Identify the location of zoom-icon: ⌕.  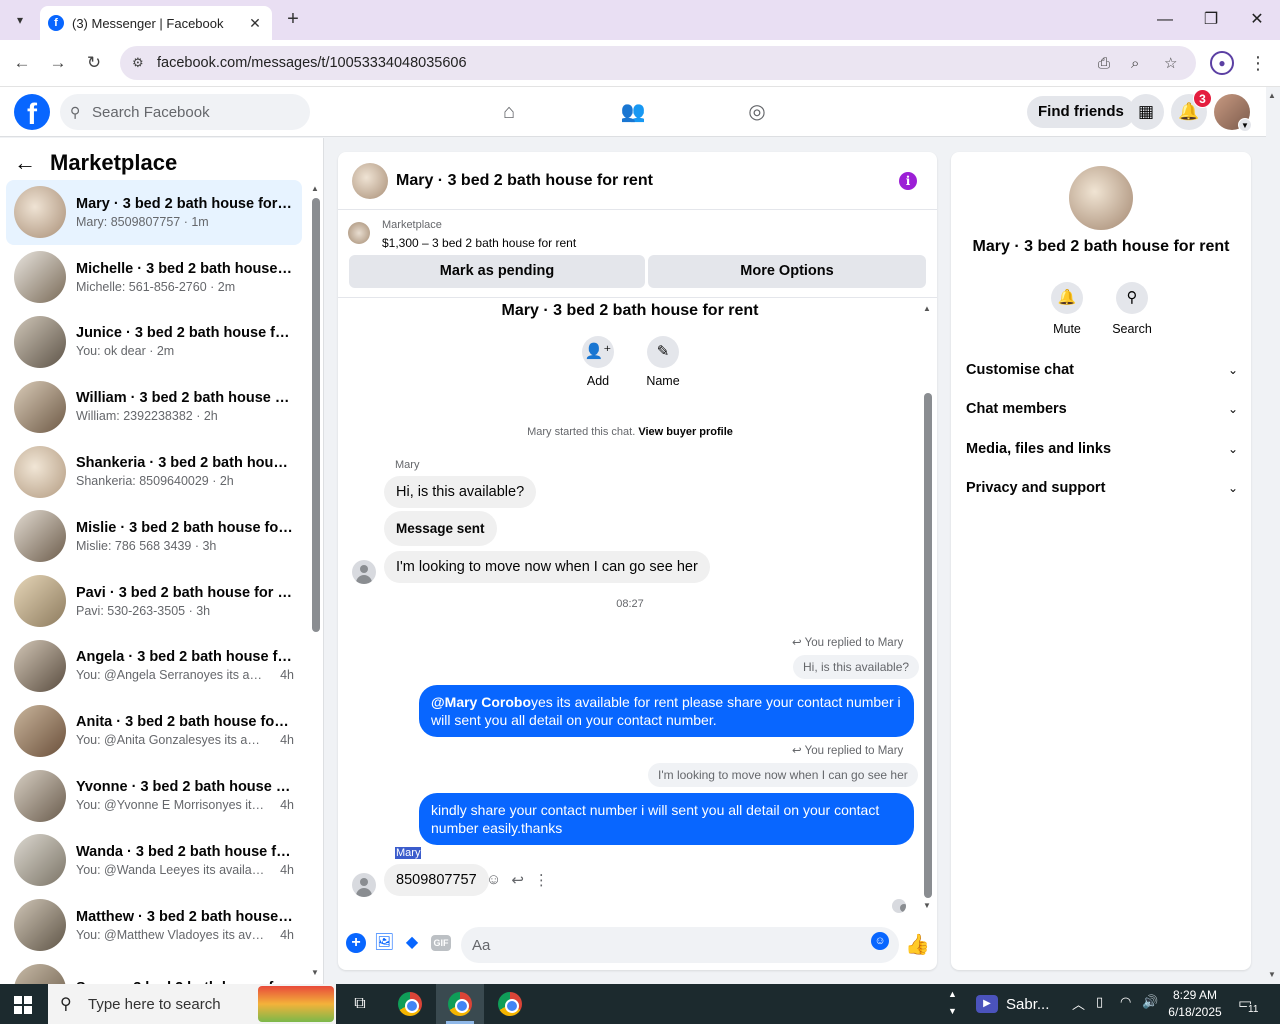
(1135, 63).